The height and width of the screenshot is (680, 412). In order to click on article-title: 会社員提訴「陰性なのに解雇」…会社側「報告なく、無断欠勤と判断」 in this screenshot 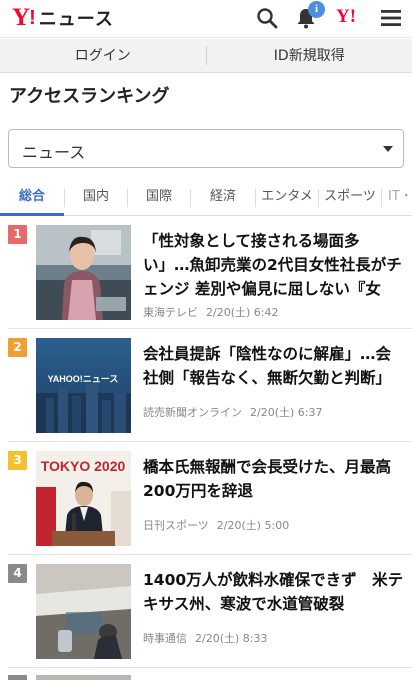, I will do `click(274, 366)`.